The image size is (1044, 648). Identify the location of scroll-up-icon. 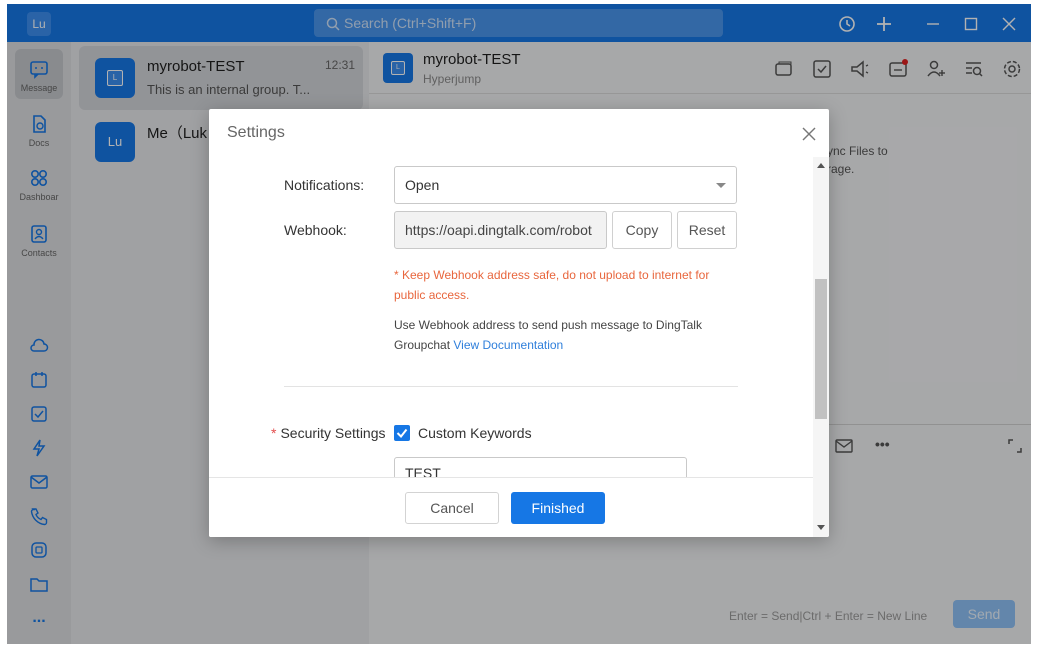
(821, 165).